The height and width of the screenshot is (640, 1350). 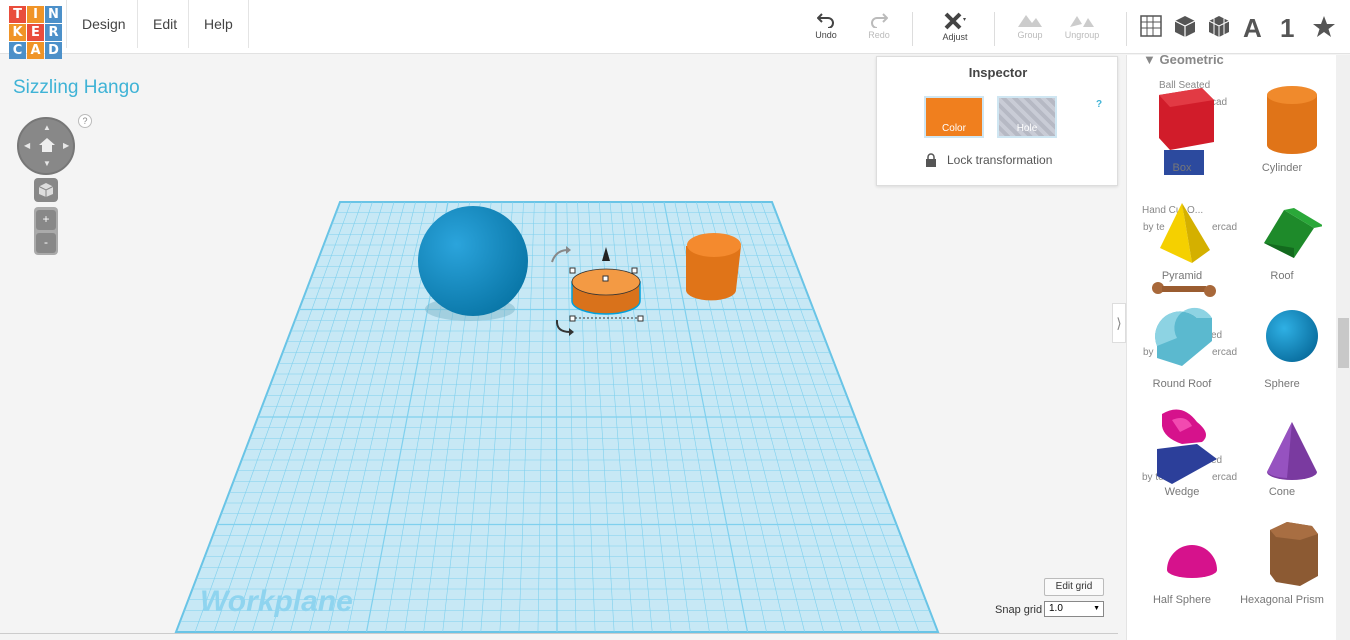 I want to click on shape-round-roof: Round Roof, so click(x=1182, y=346).